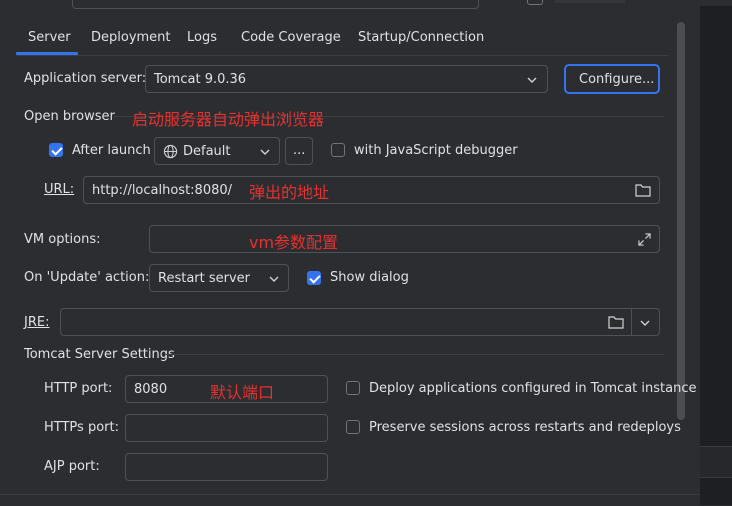 The image size is (732, 506). Describe the element at coordinates (204, 278) in the screenshot. I see `update-action-value: Restart server` at that location.